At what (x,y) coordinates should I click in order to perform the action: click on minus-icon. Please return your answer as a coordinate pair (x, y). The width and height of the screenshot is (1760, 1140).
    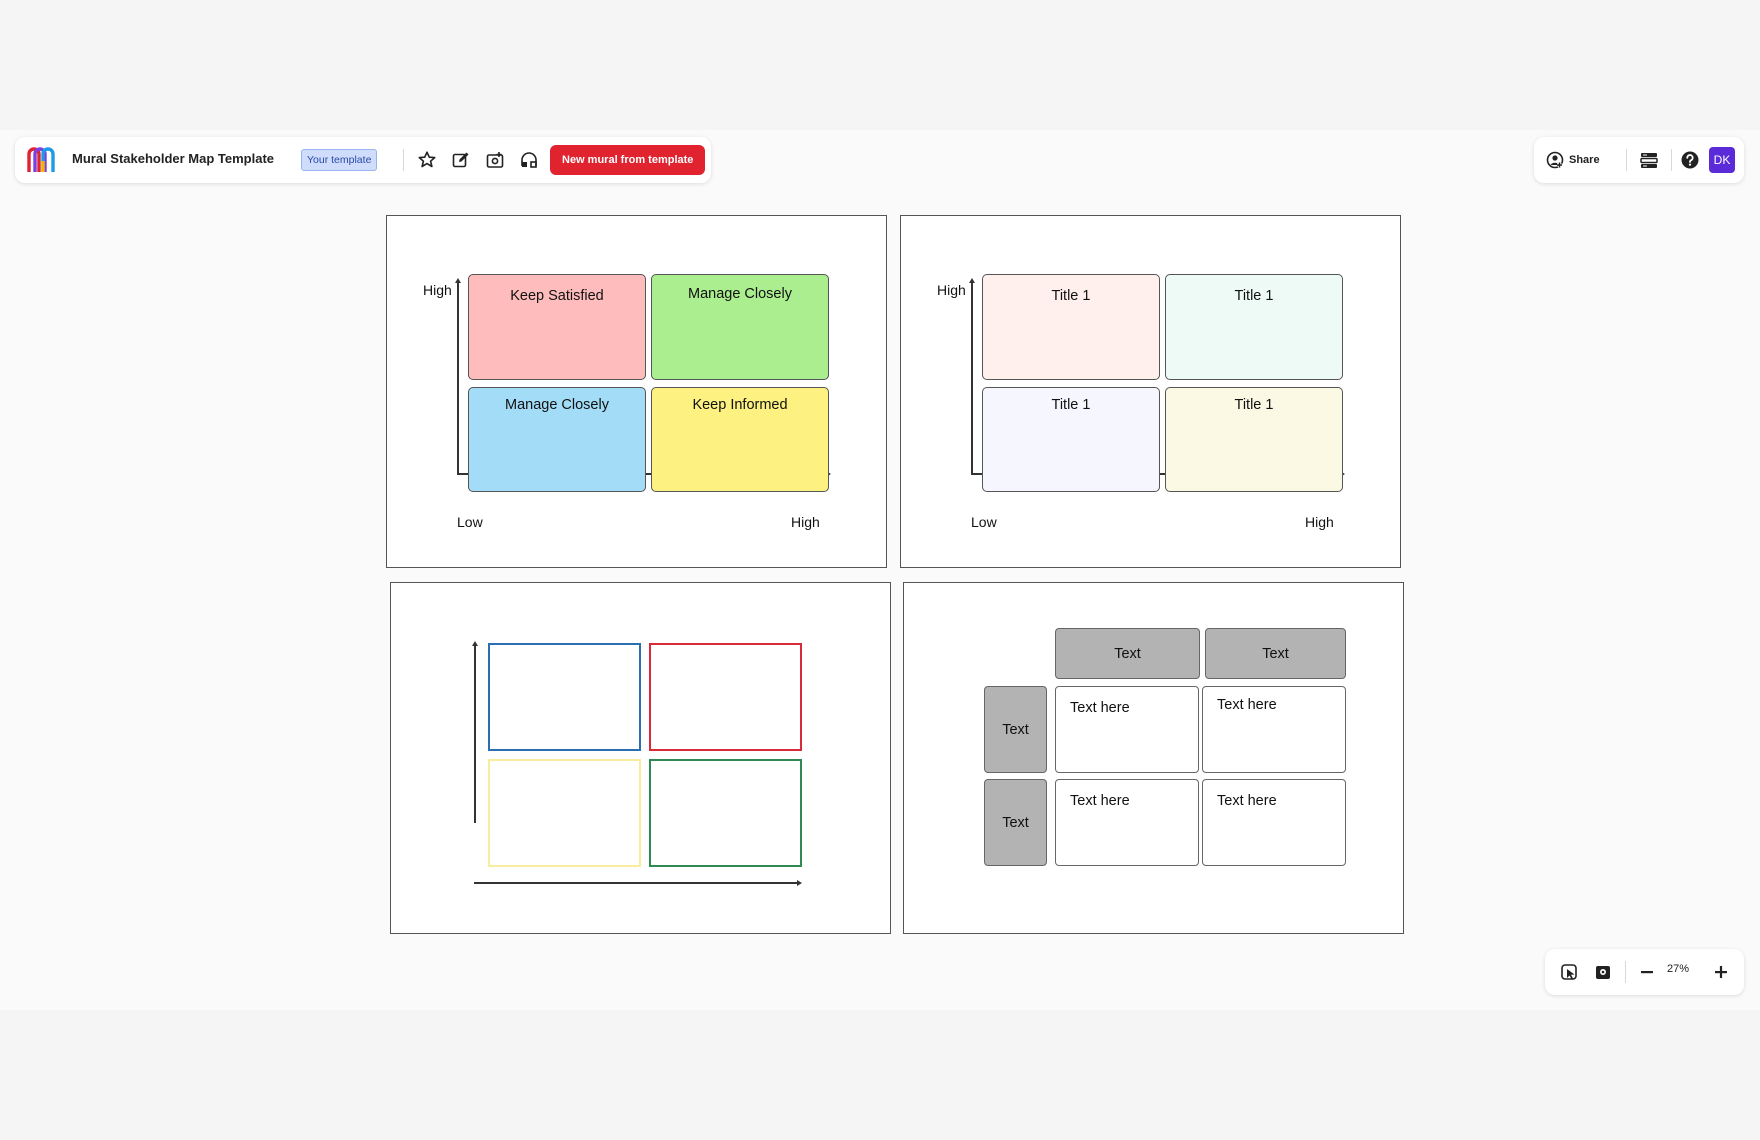
    Looking at the image, I should click on (1647, 972).